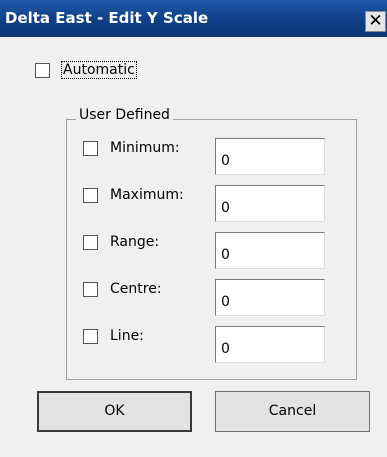  Describe the element at coordinates (127, 336) in the screenshot. I see `line-label: Line:` at that location.